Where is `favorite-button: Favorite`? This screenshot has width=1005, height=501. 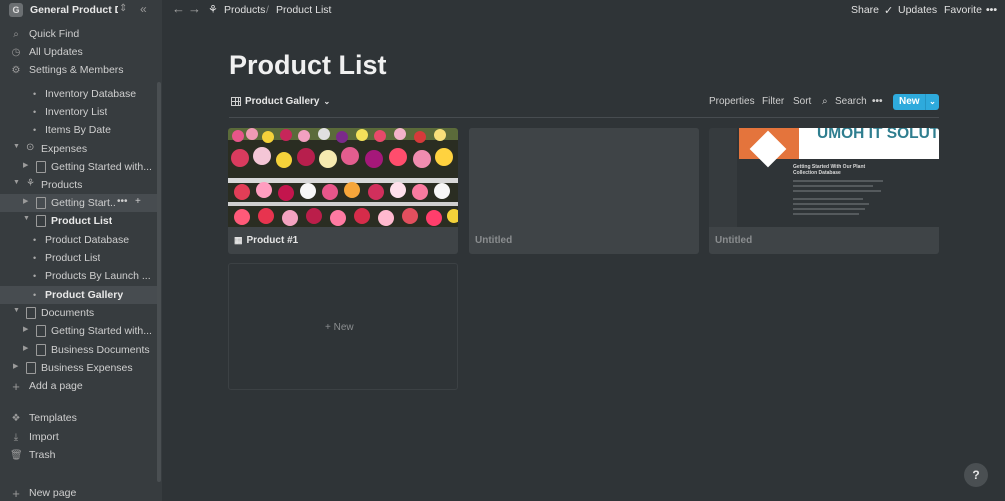 favorite-button: Favorite is located at coordinates (963, 10).